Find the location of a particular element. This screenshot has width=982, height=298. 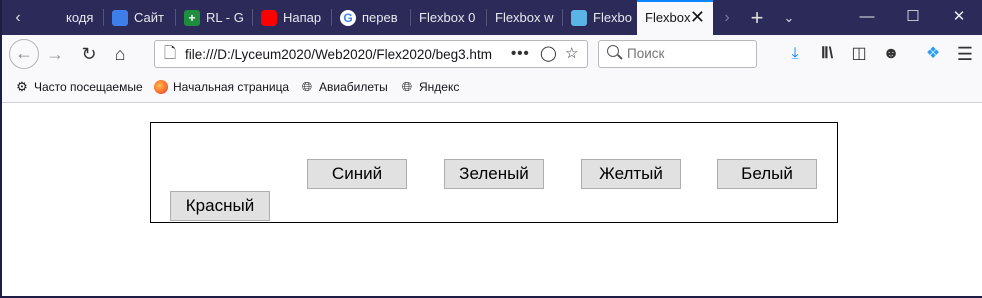

google-favicon-icon: G is located at coordinates (348, 17).